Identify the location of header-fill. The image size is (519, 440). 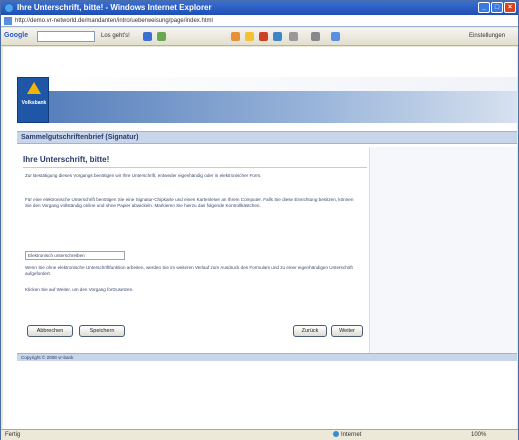
(267, 84).